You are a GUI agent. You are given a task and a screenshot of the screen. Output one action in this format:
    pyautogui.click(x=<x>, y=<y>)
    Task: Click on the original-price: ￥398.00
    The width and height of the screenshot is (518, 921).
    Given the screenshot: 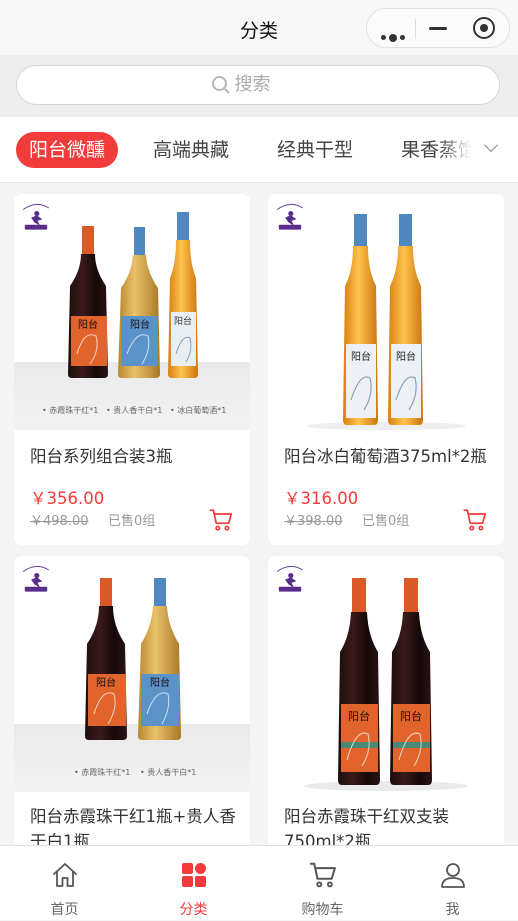 What is the action you would take?
    pyautogui.click(x=313, y=521)
    